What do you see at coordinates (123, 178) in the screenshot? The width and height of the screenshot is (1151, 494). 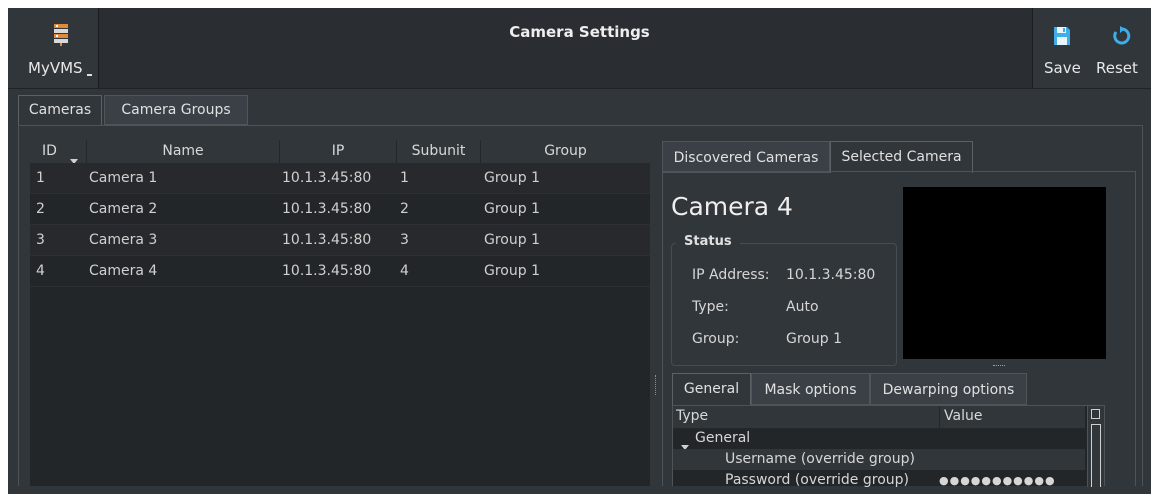 I see `cell-name: Camera 1` at bounding box center [123, 178].